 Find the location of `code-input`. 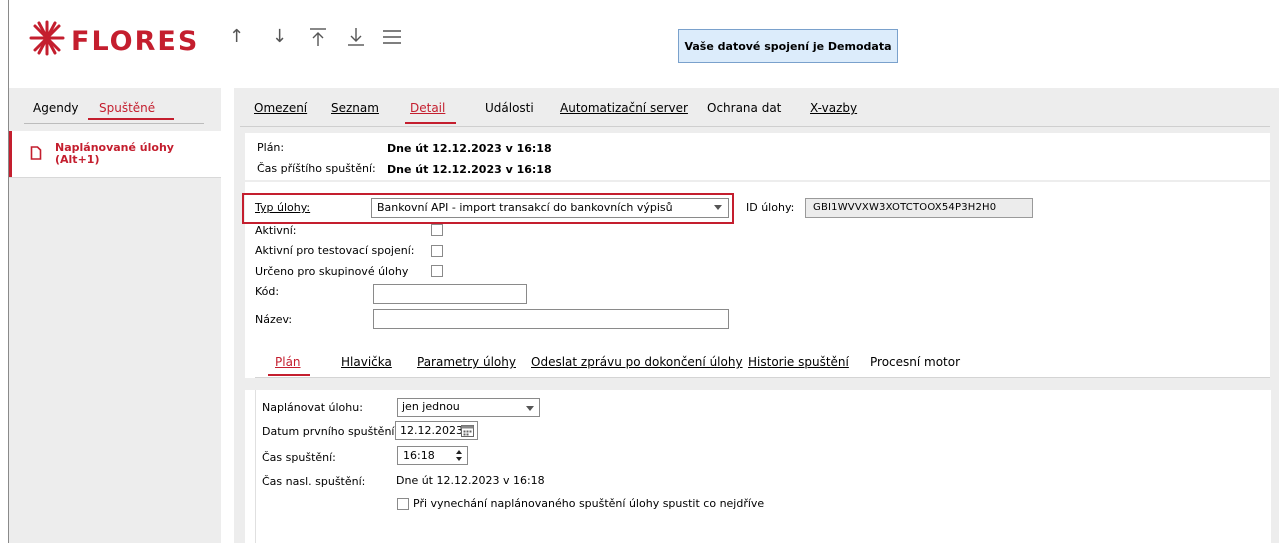

code-input is located at coordinates (450, 294).